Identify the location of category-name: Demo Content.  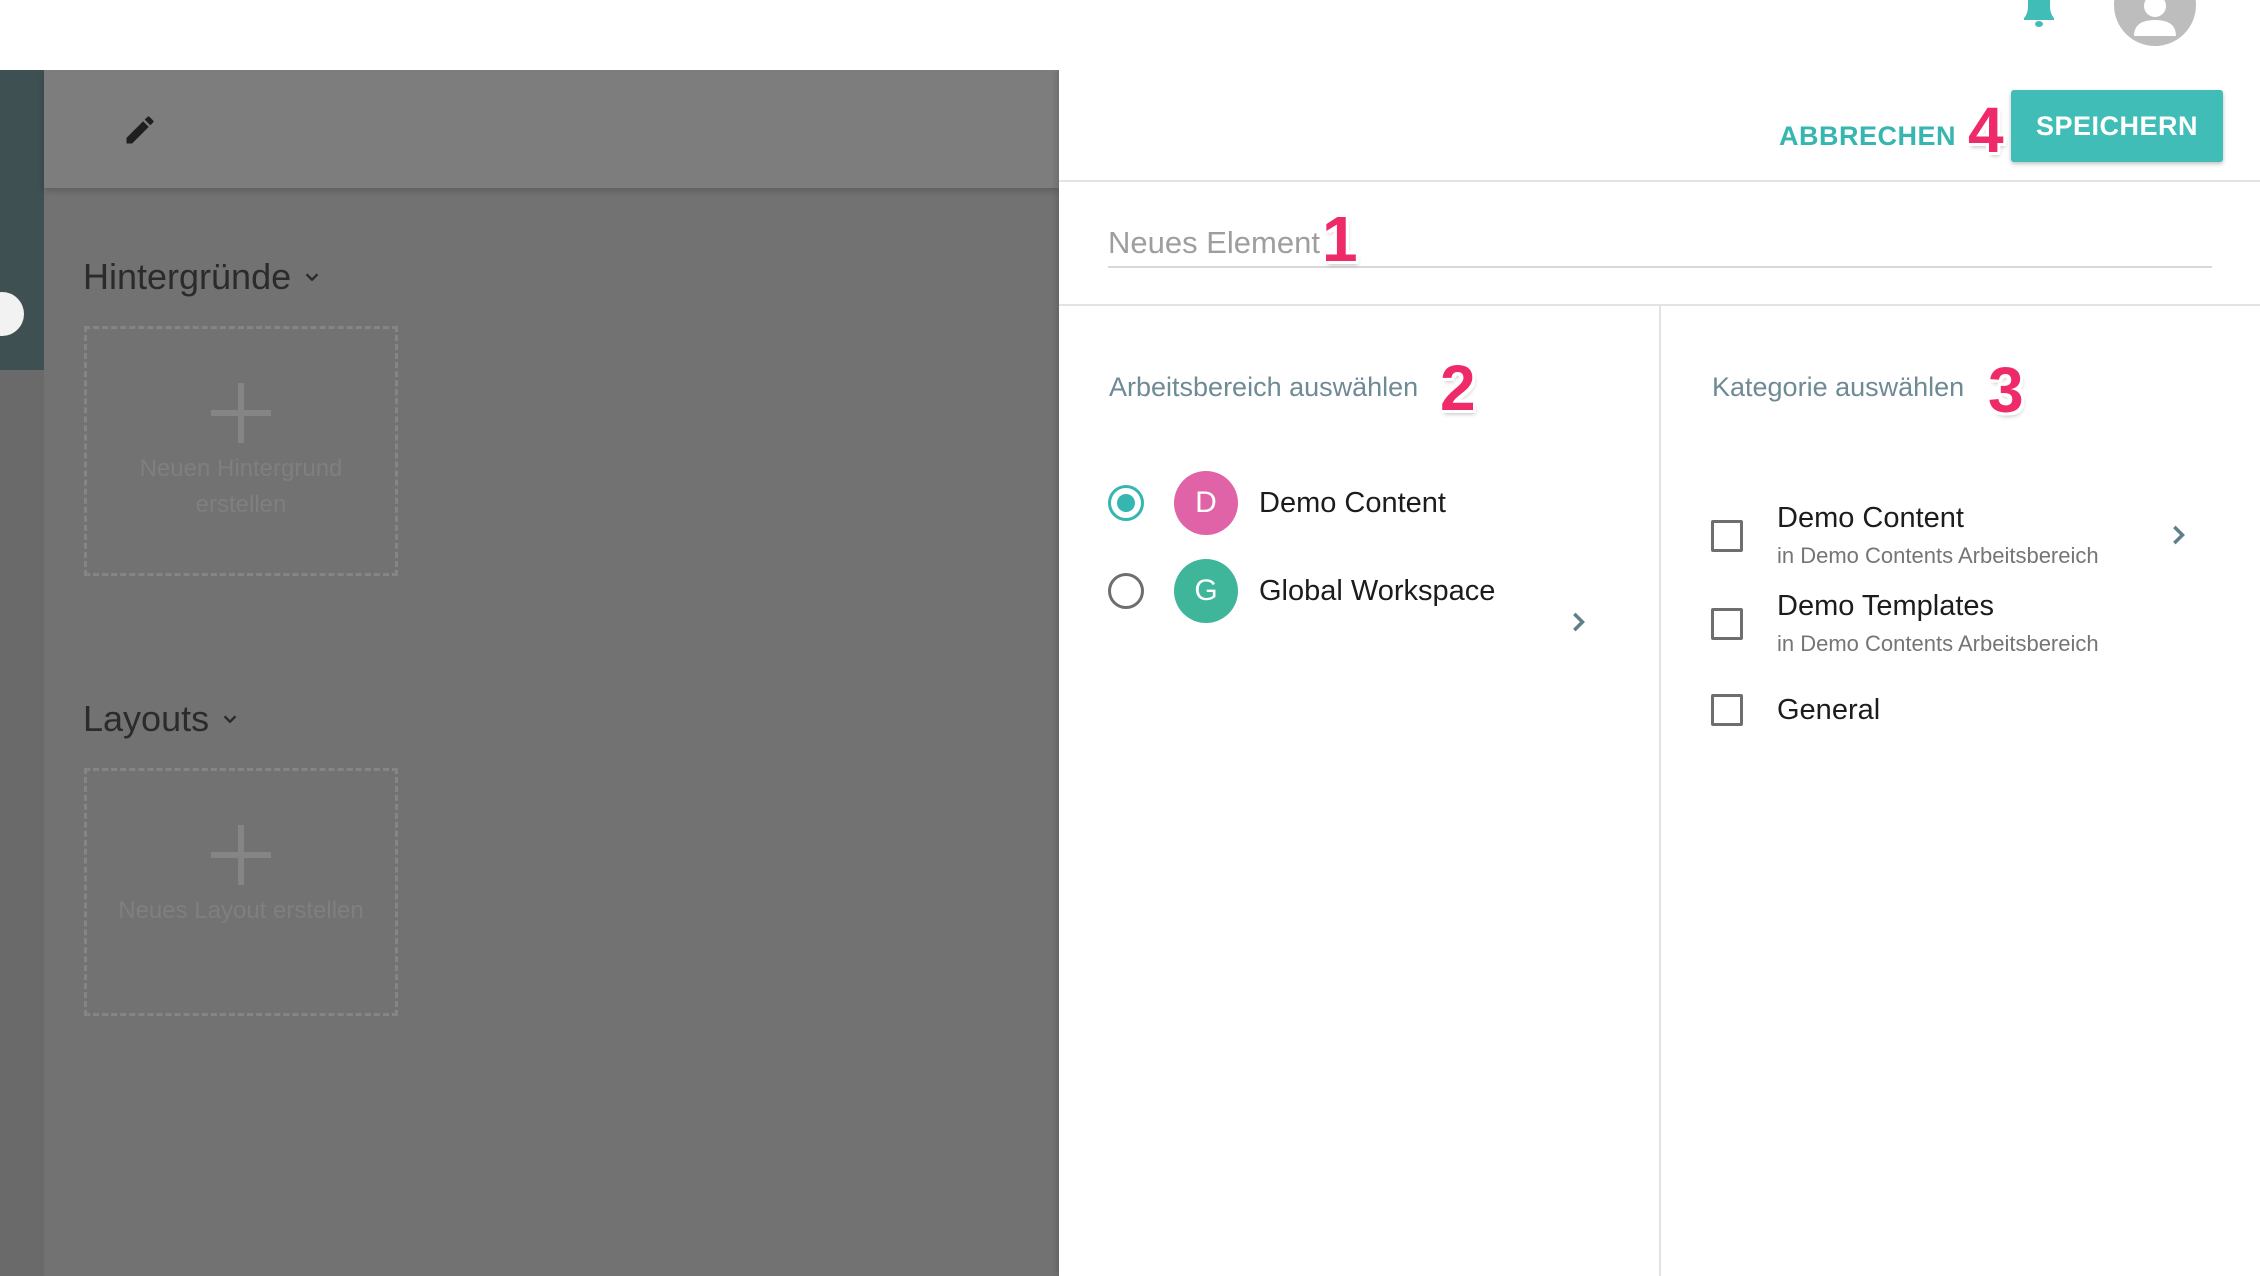
(1870, 518).